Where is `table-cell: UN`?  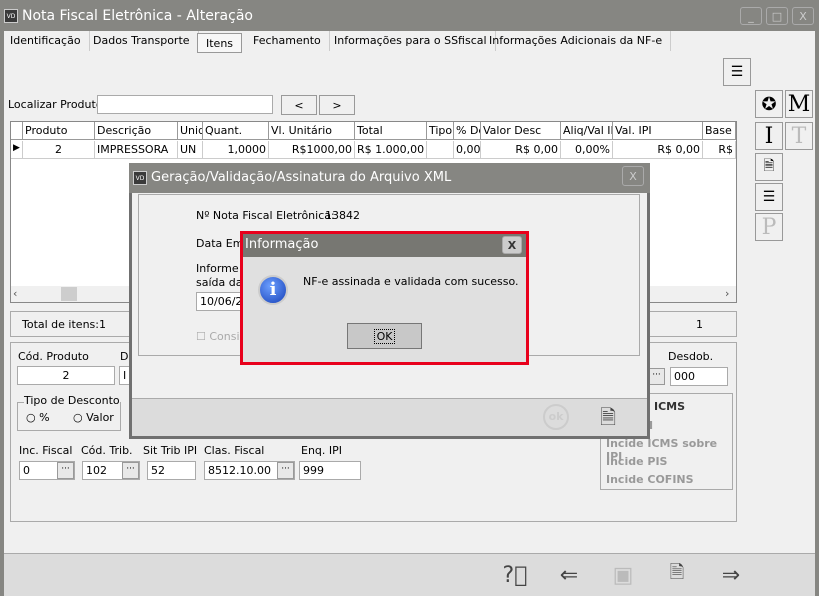
table-cell: UN is located at coordinates (190, 150).